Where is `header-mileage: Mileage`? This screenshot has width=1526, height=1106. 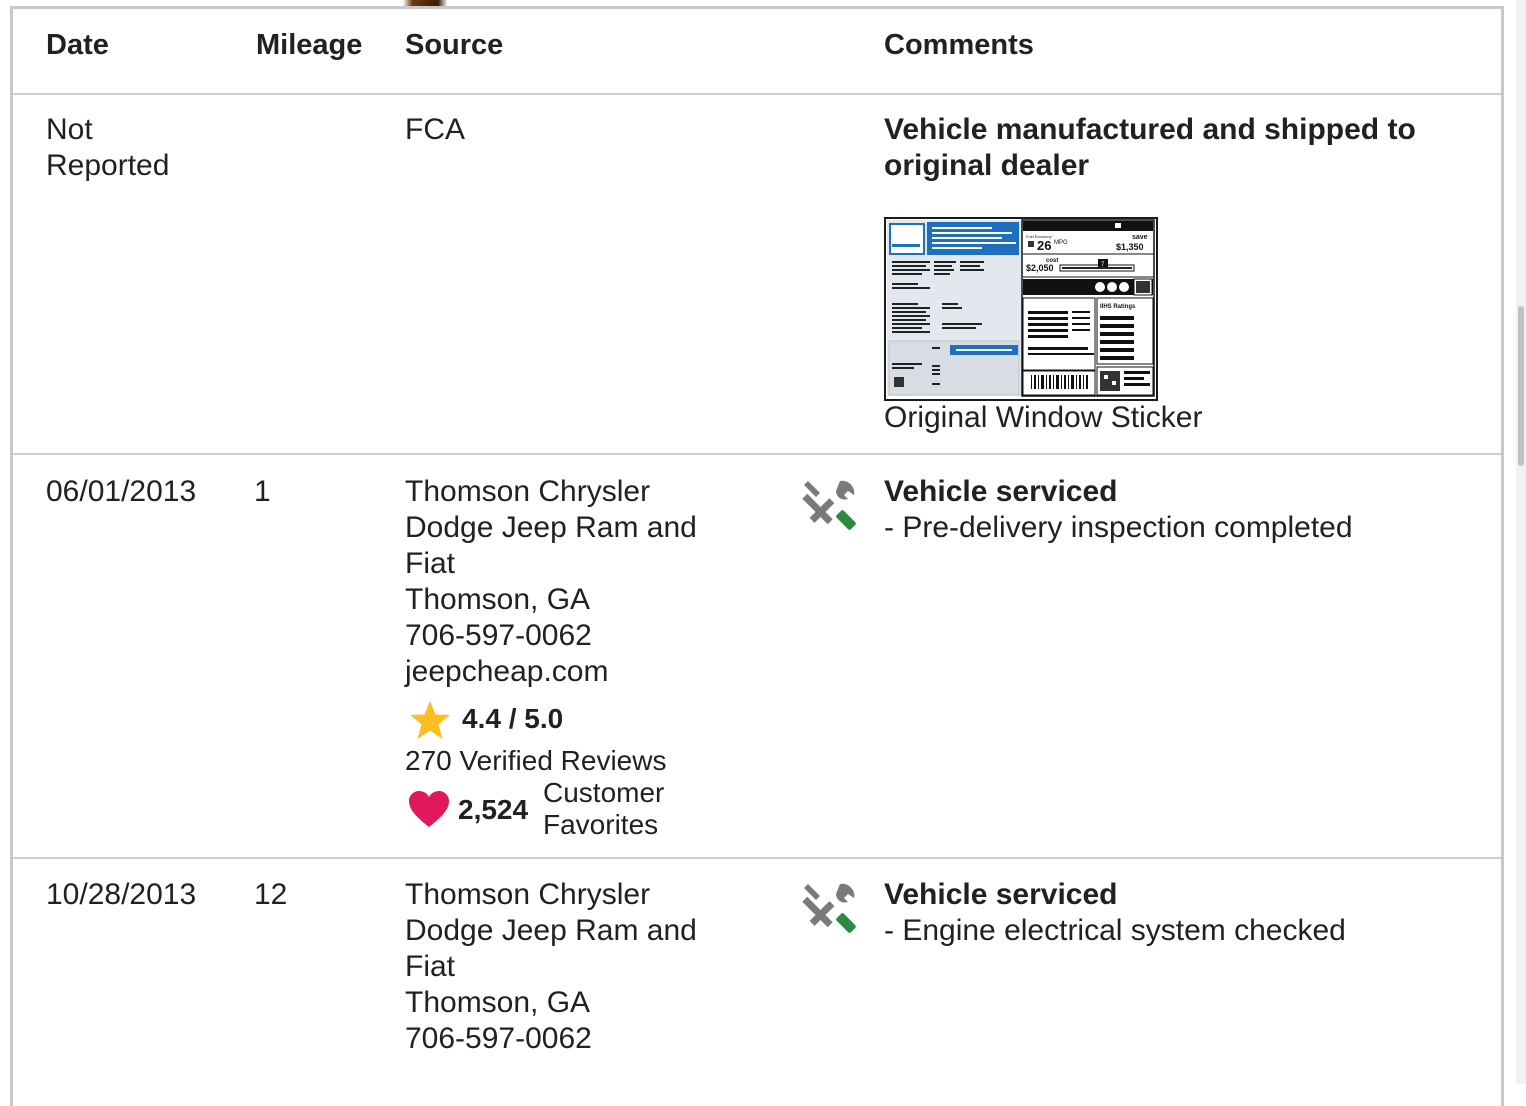 header-mileage: Mileage is located at coordinates (309, 45).